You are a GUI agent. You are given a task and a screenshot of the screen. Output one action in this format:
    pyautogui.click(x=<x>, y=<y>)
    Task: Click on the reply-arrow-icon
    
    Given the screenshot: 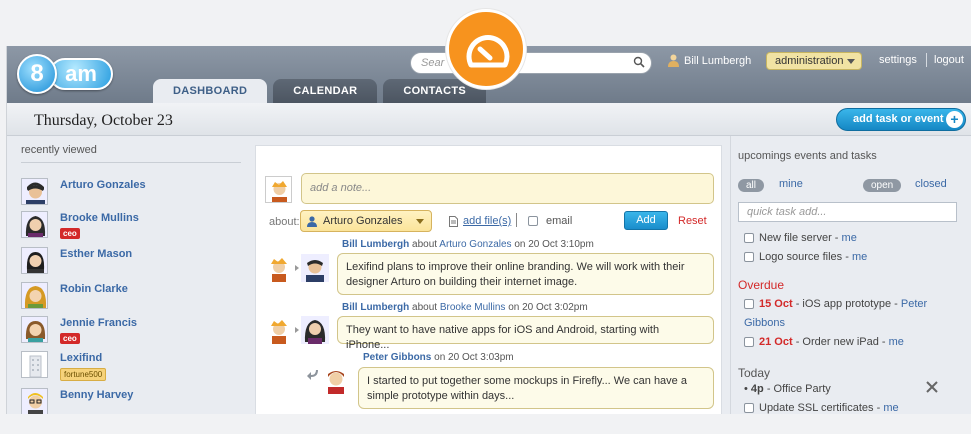 What is the action you would take?
    pyautogui.click(x=312, y=375)
    